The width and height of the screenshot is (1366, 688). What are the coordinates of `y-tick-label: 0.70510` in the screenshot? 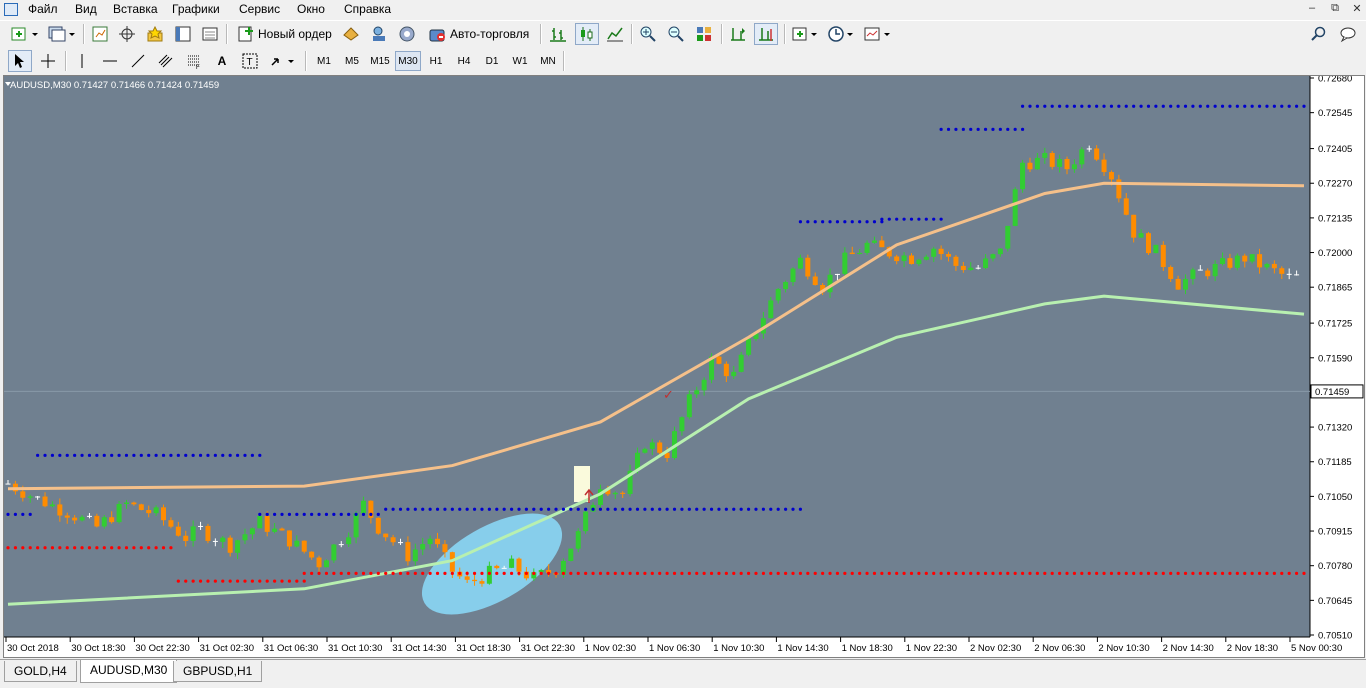 It's located at (1335, 636).